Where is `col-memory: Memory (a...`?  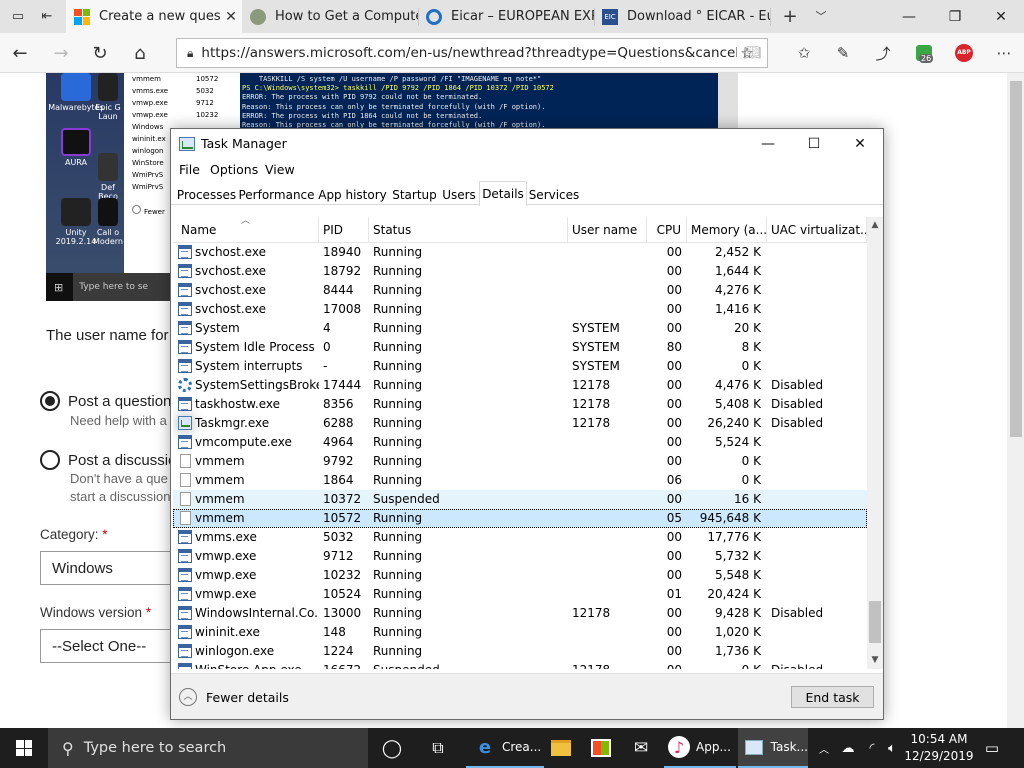 col-memory: Memory (a... is located at coordinates (727, 230).